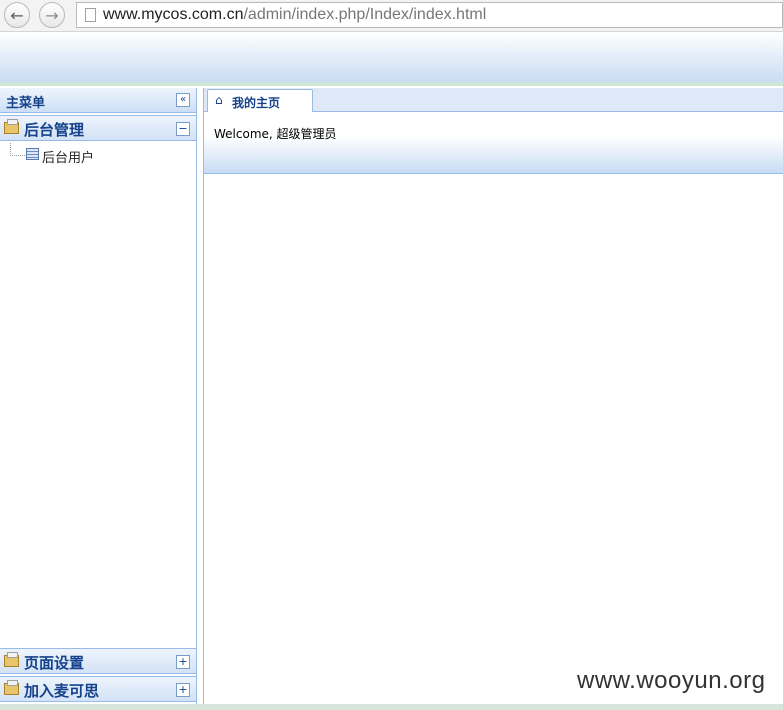  I want to click on accordion-label: 后台管理, so click(54, 130).